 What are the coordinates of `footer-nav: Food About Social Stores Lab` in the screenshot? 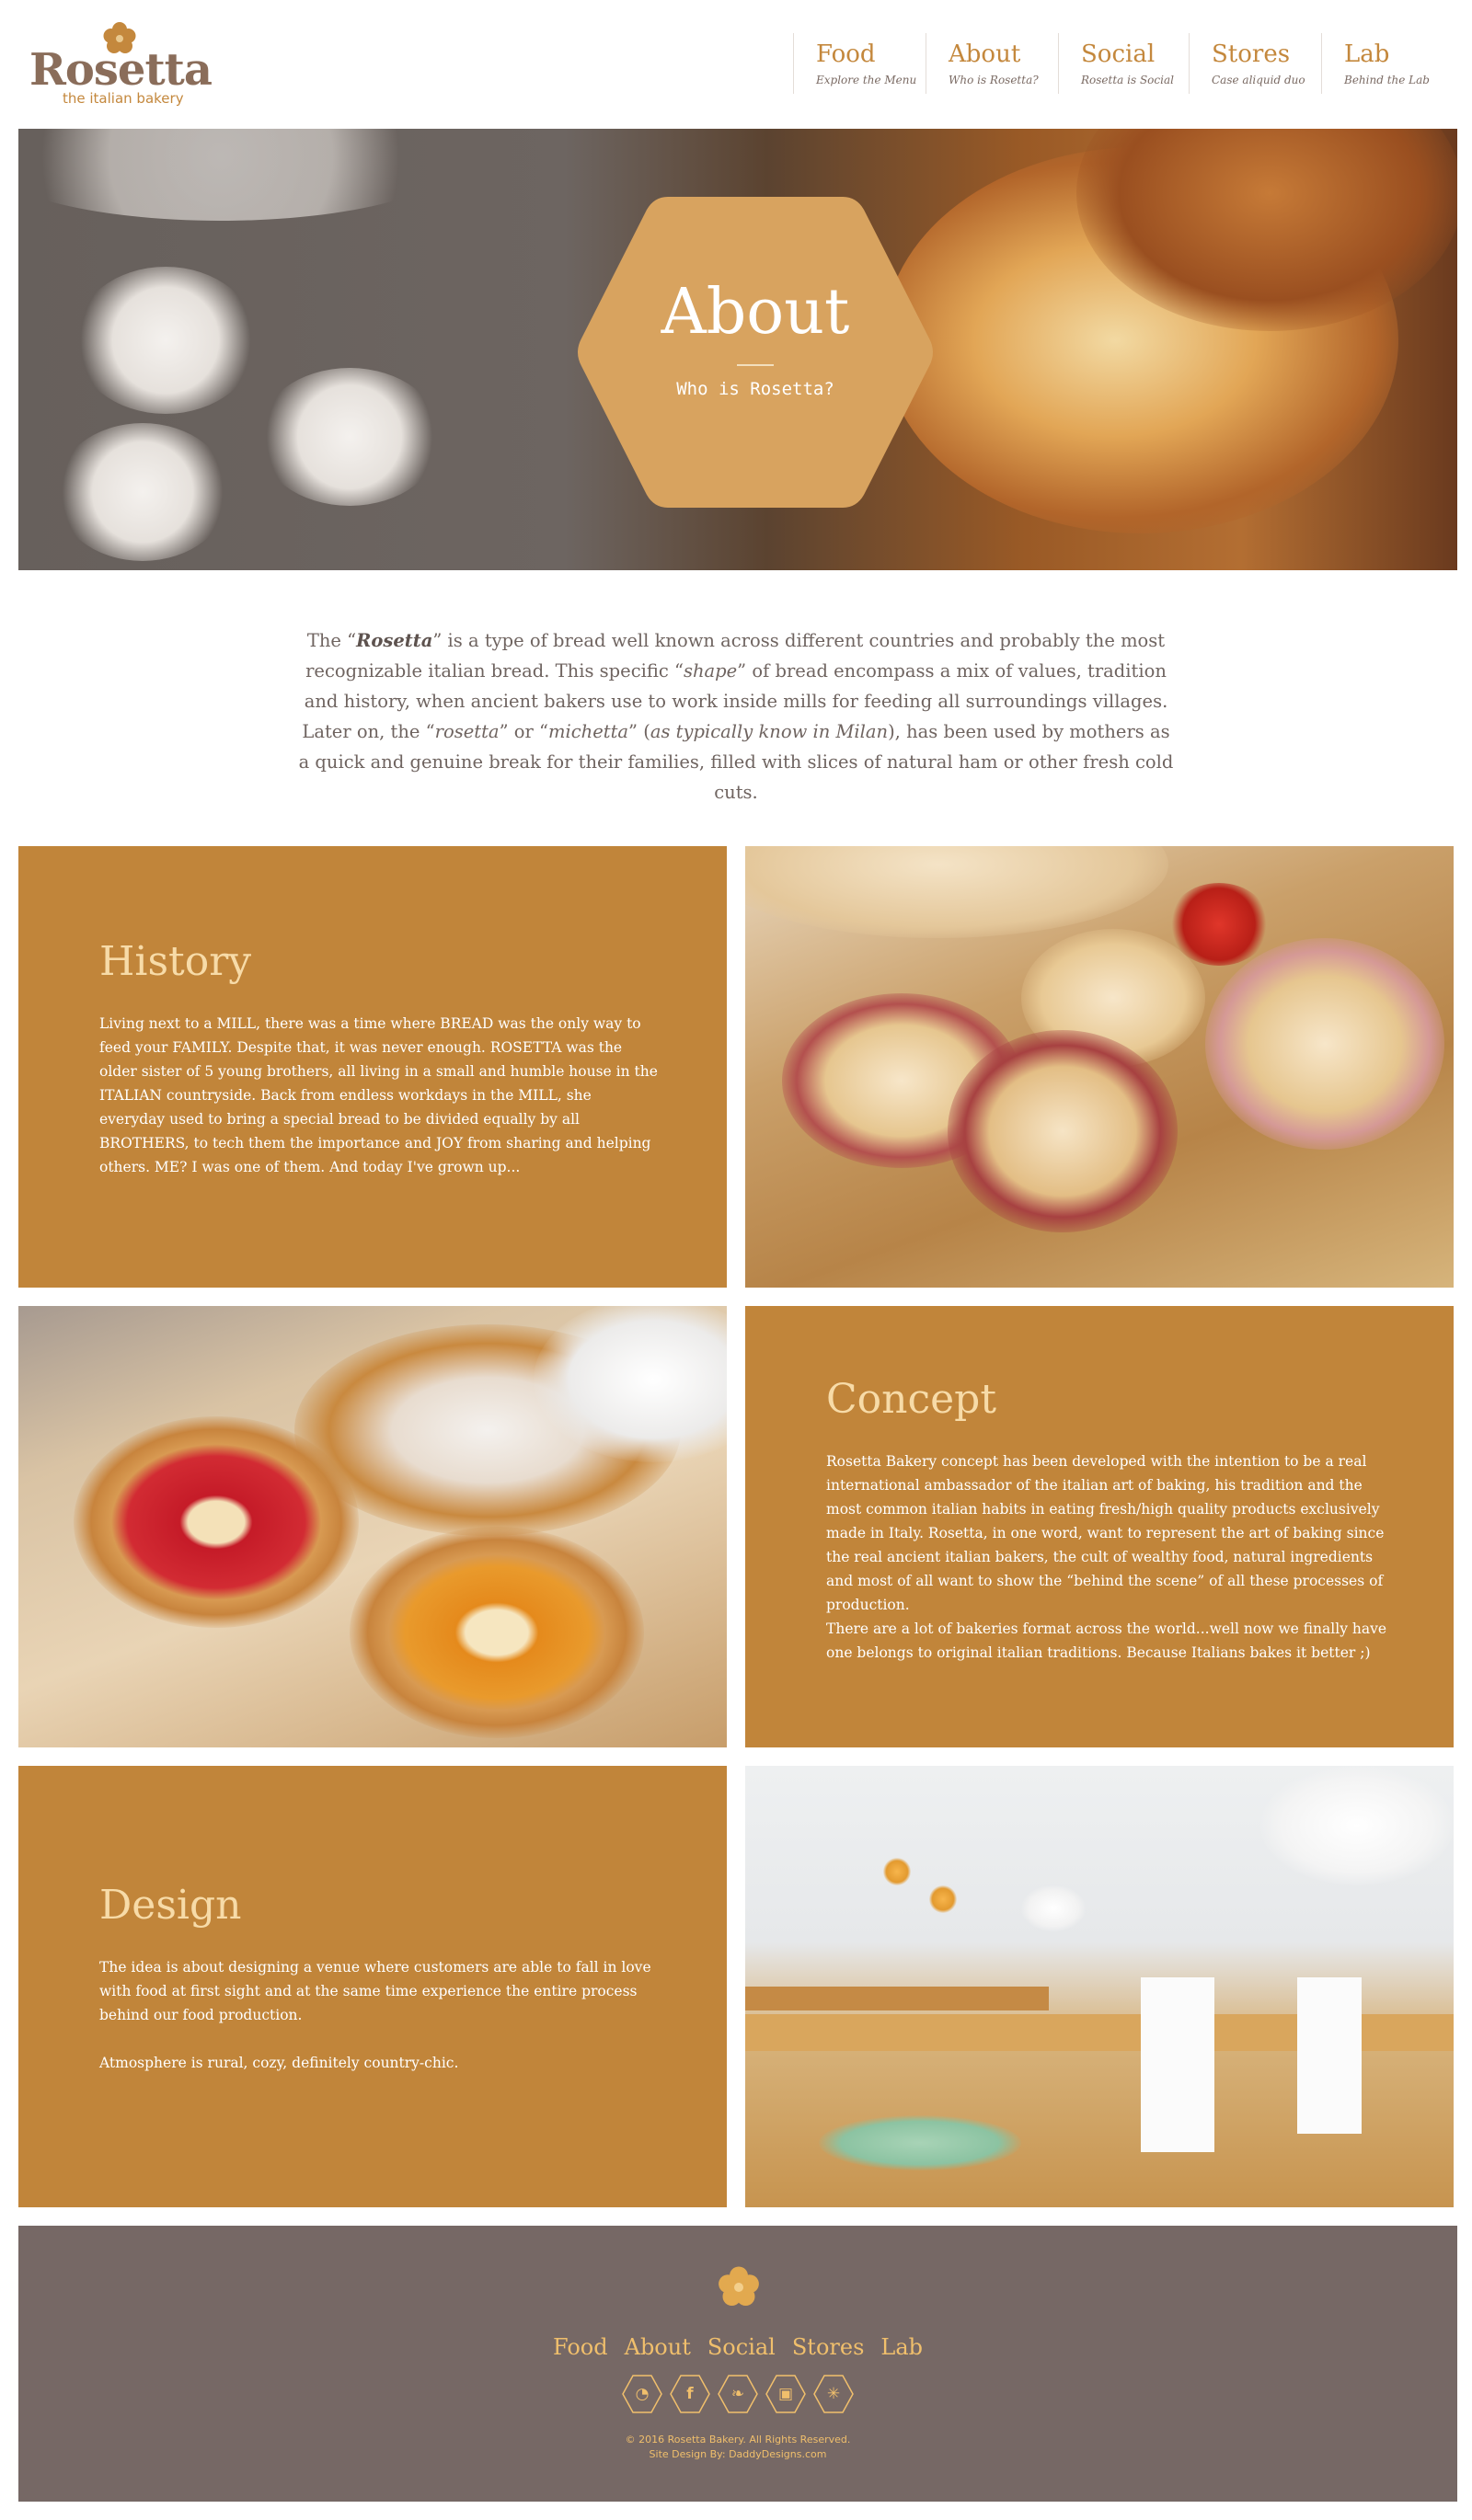 It's located at (737, 2347).